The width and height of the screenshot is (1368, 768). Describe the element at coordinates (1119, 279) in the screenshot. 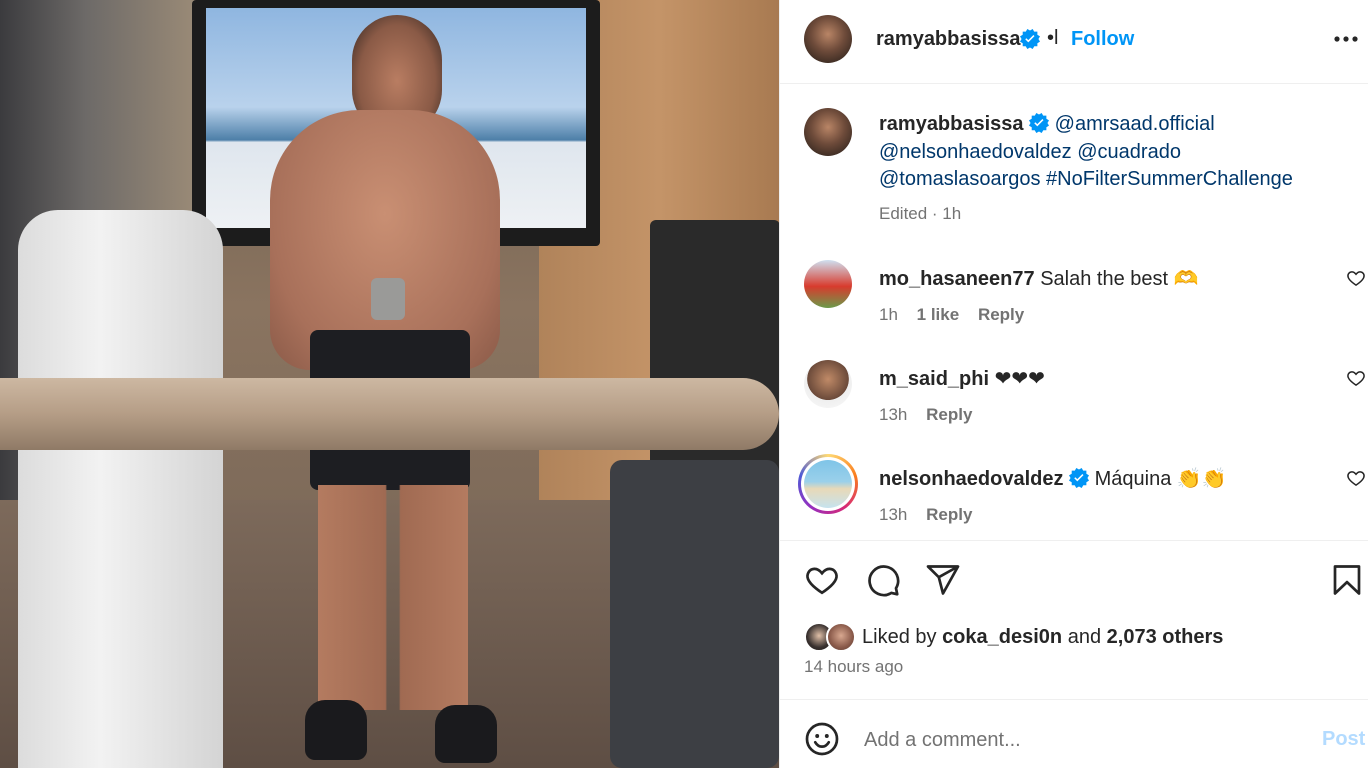

I see `comment-text: Salah the best 🫶` at that location.